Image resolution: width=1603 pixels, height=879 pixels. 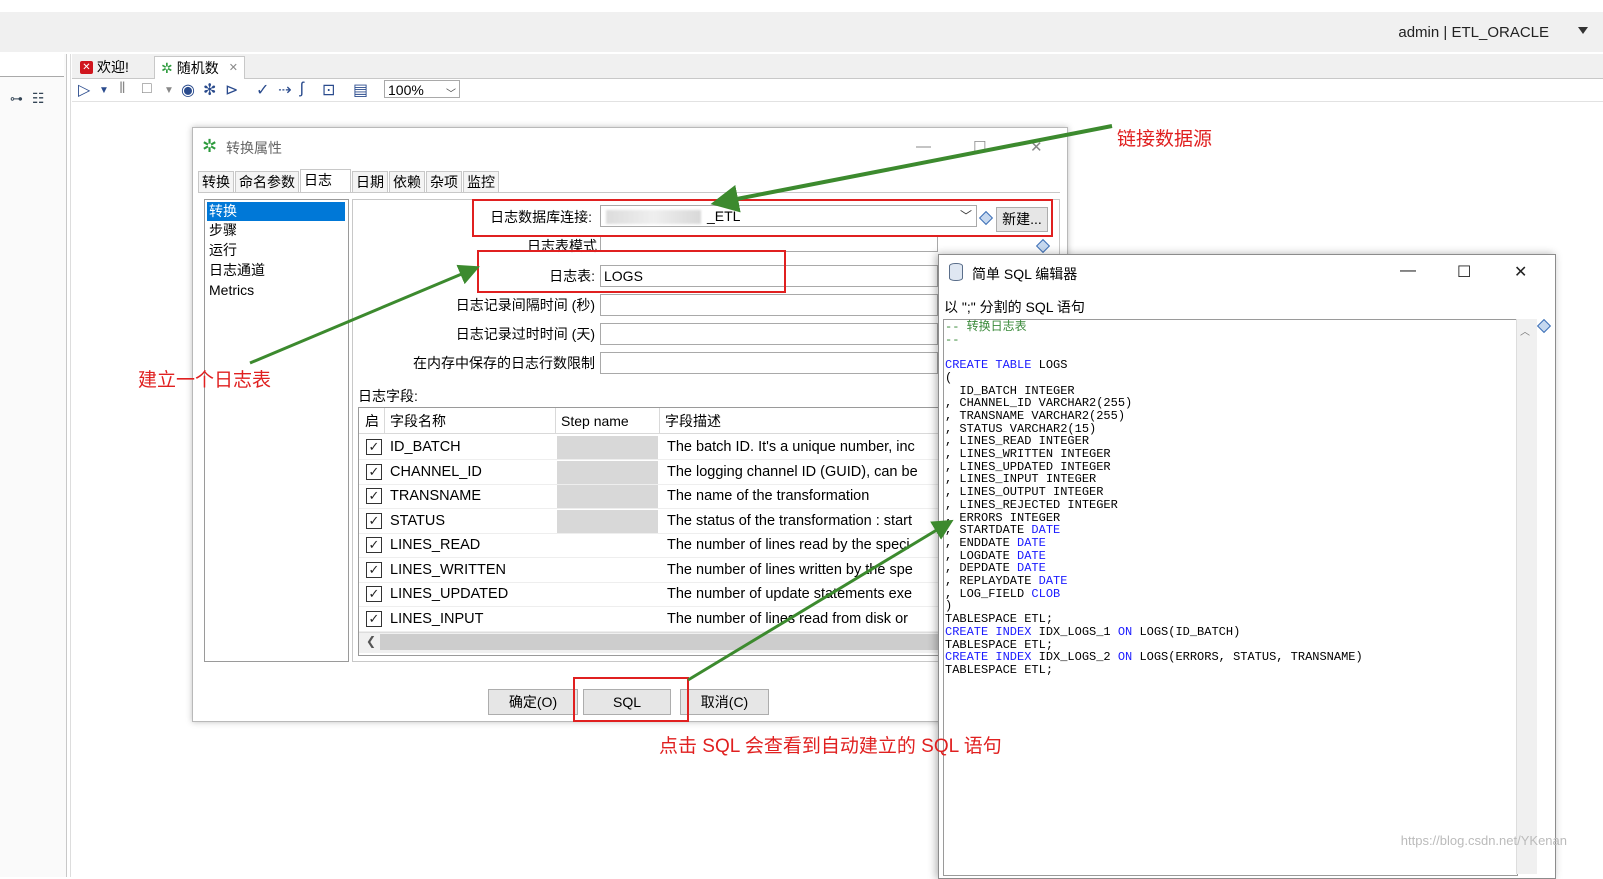 I want to click on watermark: https://blog.csdn.net/YKenan, so click(x=1483, y=840).